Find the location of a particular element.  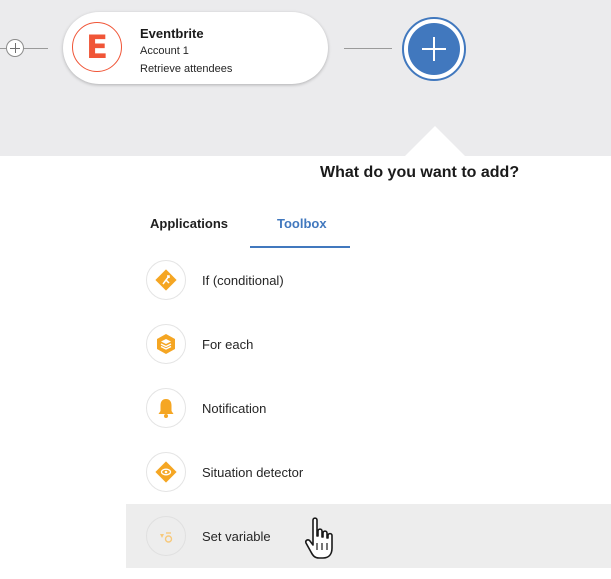

eye-diamond-icon is located at coordinates (166, 472).